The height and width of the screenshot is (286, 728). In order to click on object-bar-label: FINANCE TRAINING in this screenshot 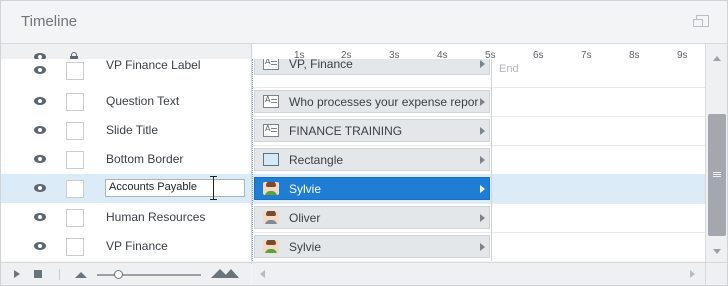, I will do `click(346, 131)`.